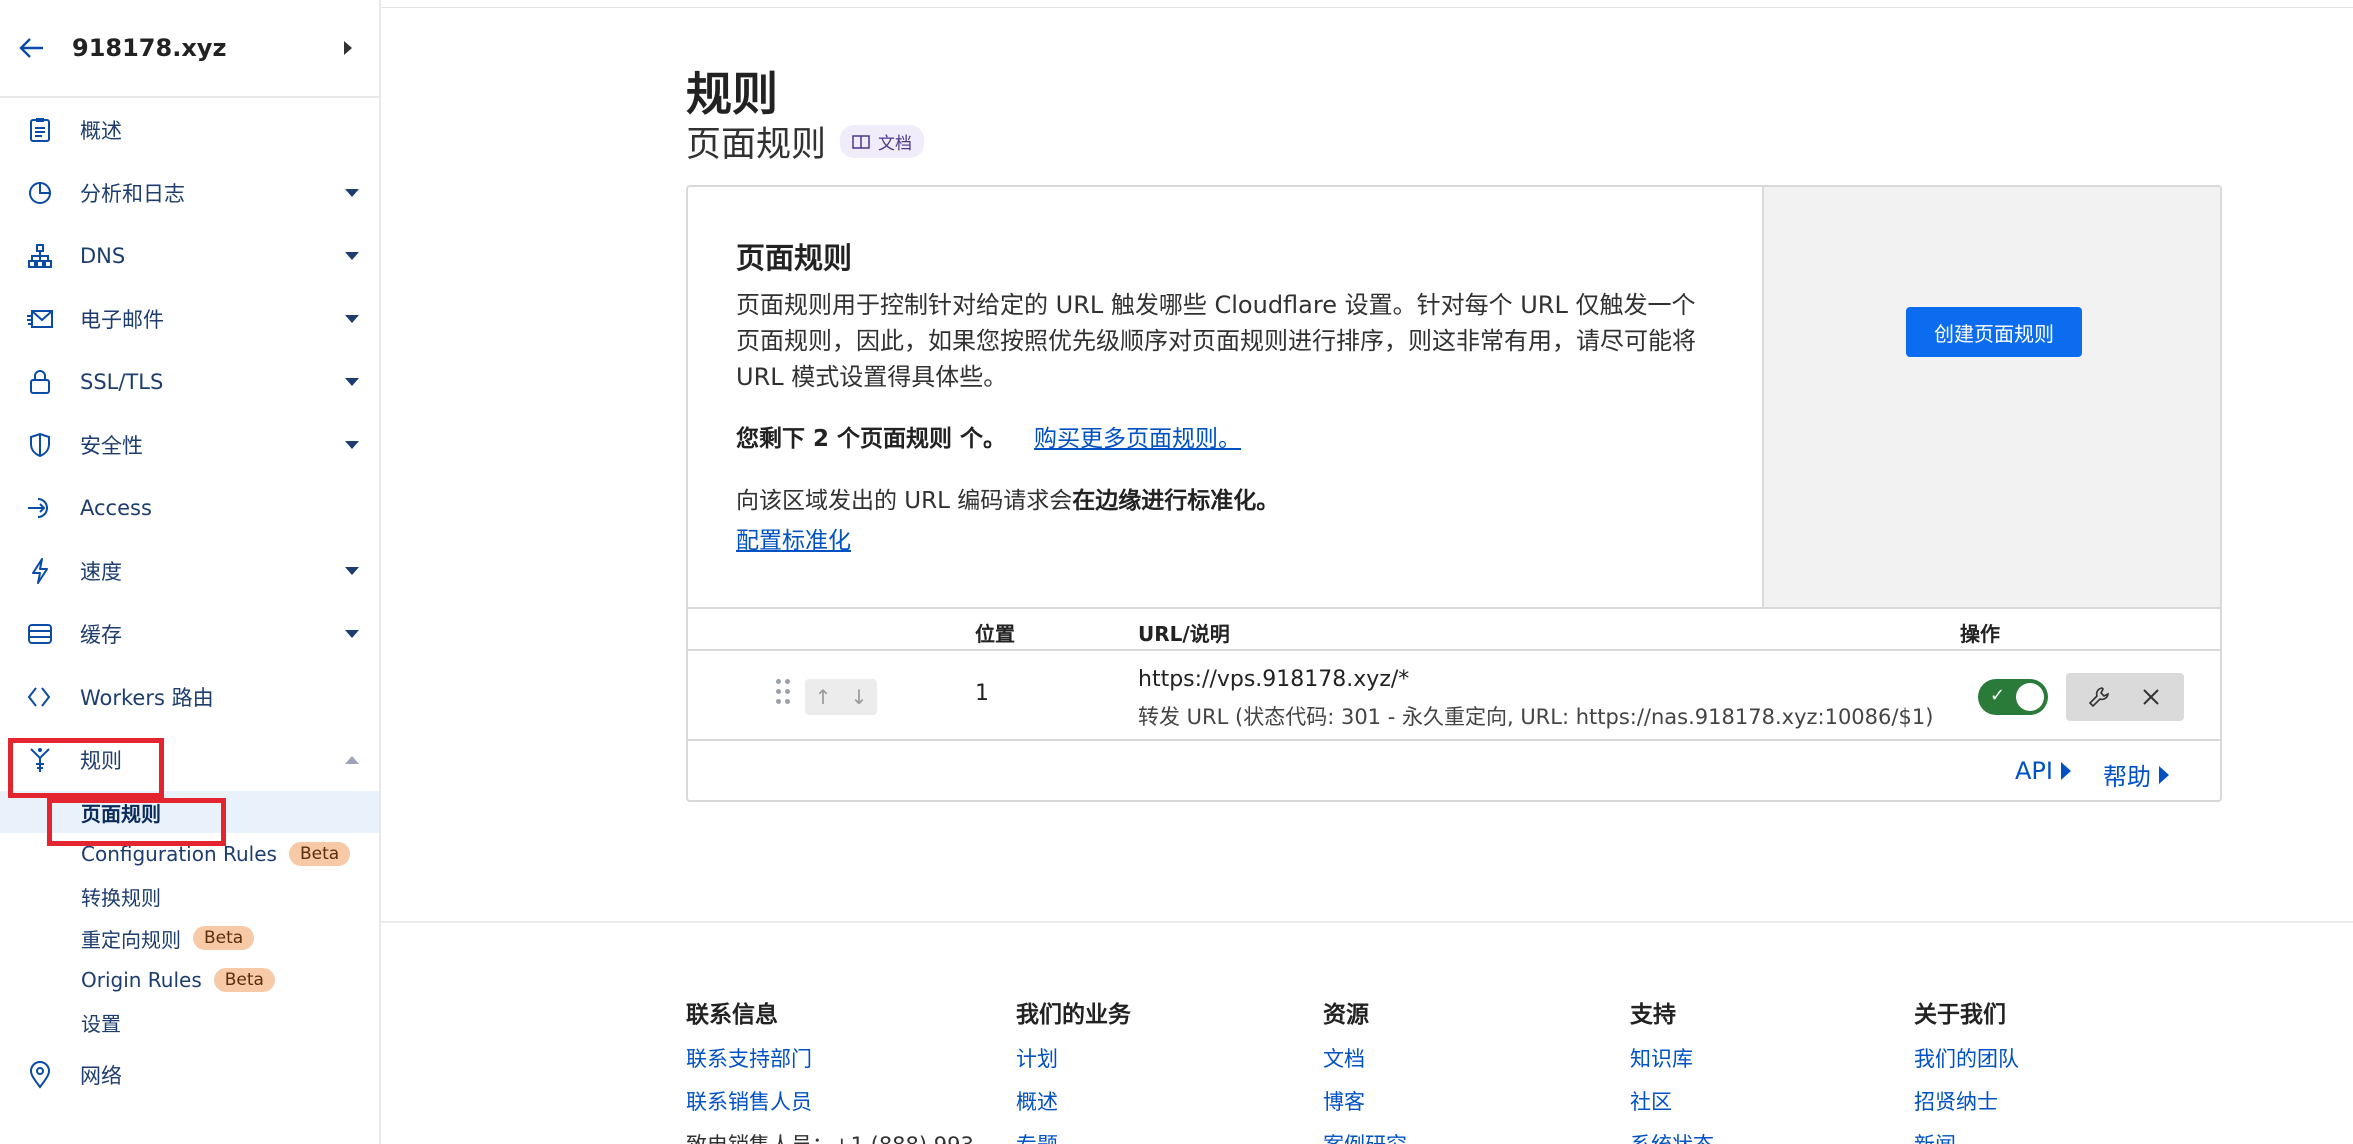  Describe the element at coordinates (101, 634) in the screenshot. I see `sidebar-item-label: 缓存` at that location.